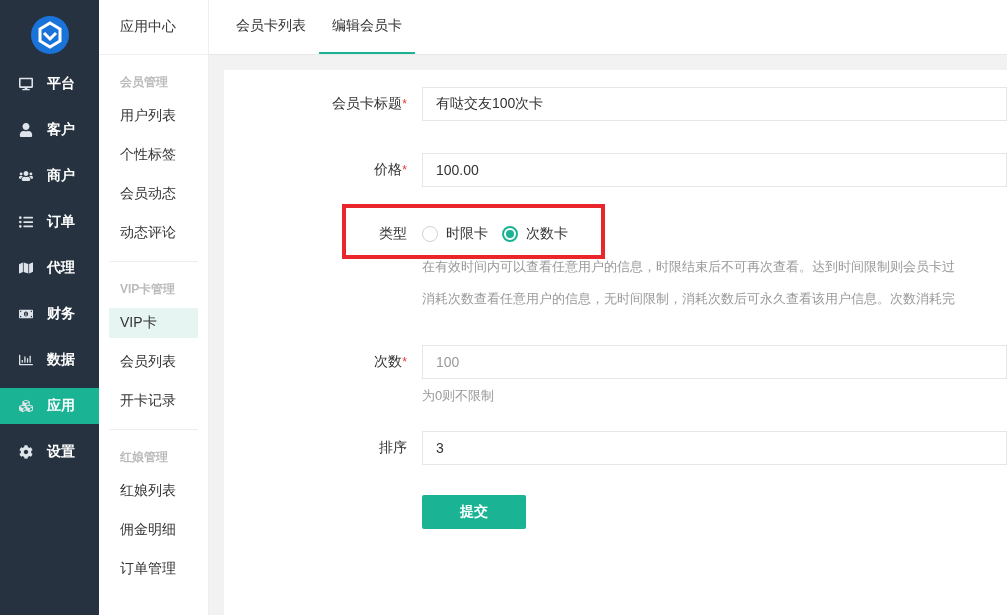 This screenshot has width=1007, height=615. What do you see at coordinates (393, 234) in the screenshot?
I see `field-label: 类型` at bounding box center [393, 234].